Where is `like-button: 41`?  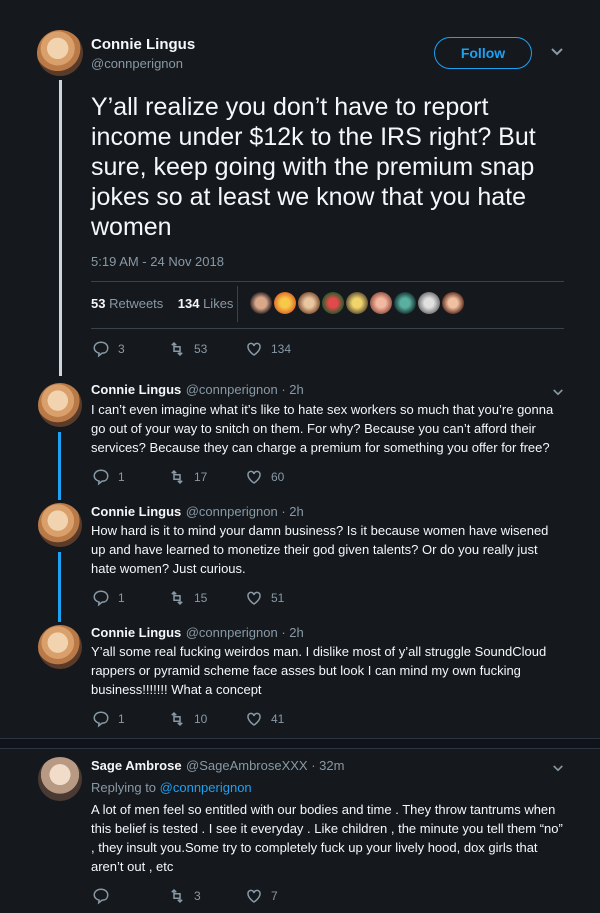 like-button: 41 is located at coordinates (264, 719).